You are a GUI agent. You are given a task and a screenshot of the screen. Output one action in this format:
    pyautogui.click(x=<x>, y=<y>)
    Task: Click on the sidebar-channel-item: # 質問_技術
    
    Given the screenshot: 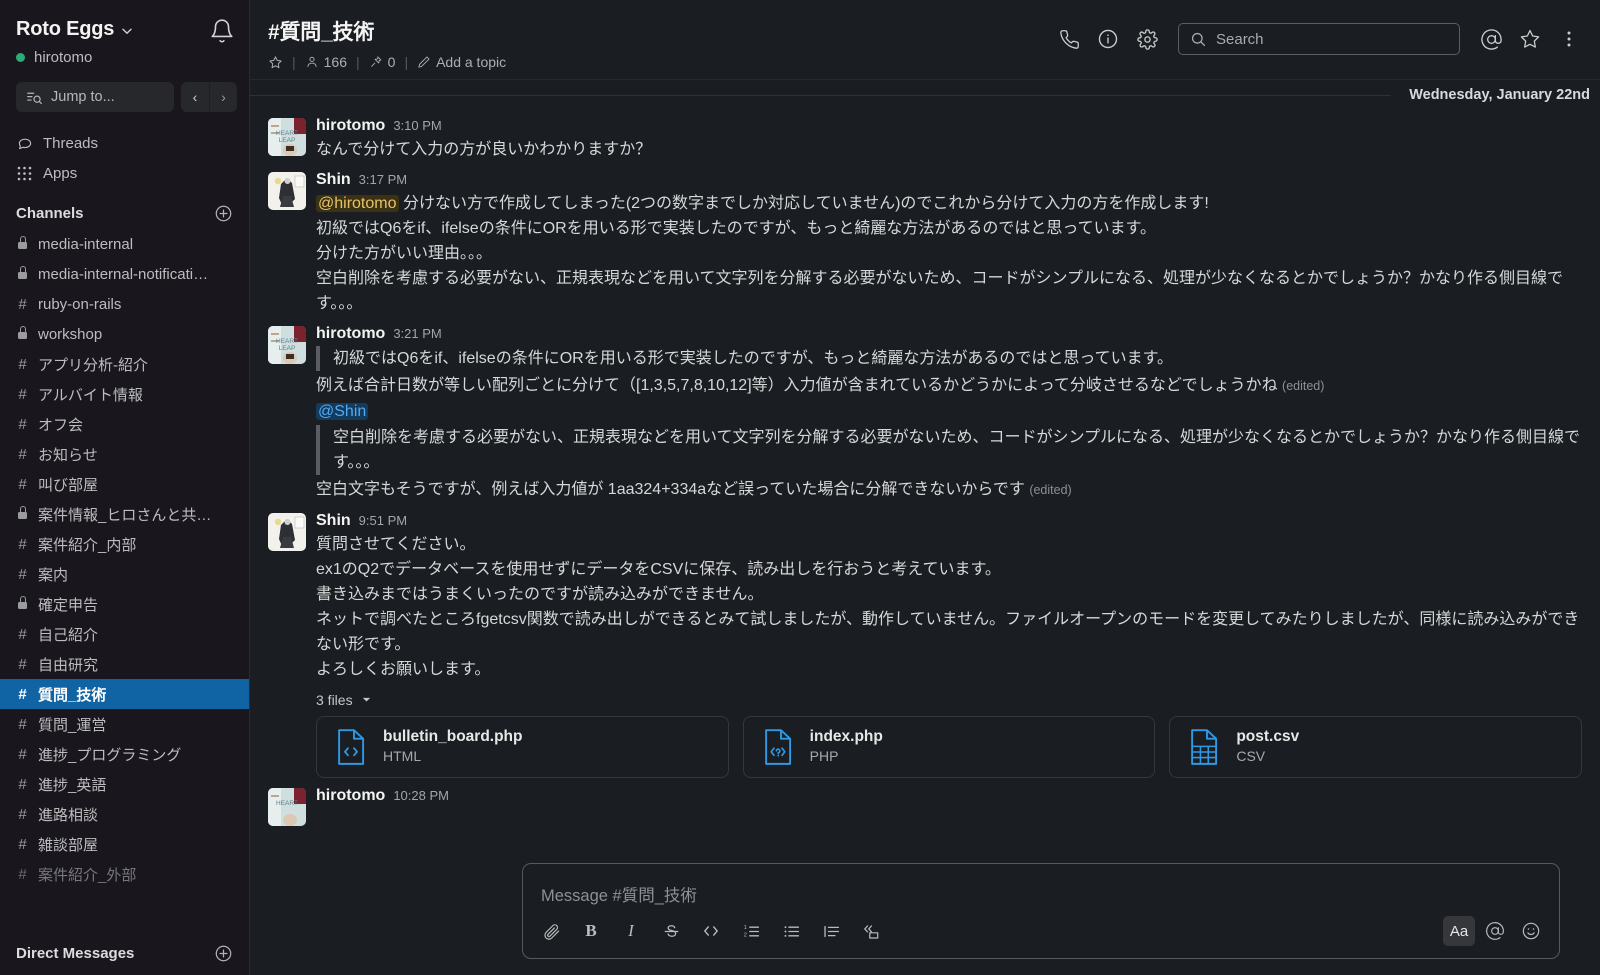 What is the action you would take?
    pyautogui.click(x=124, y=694)
    